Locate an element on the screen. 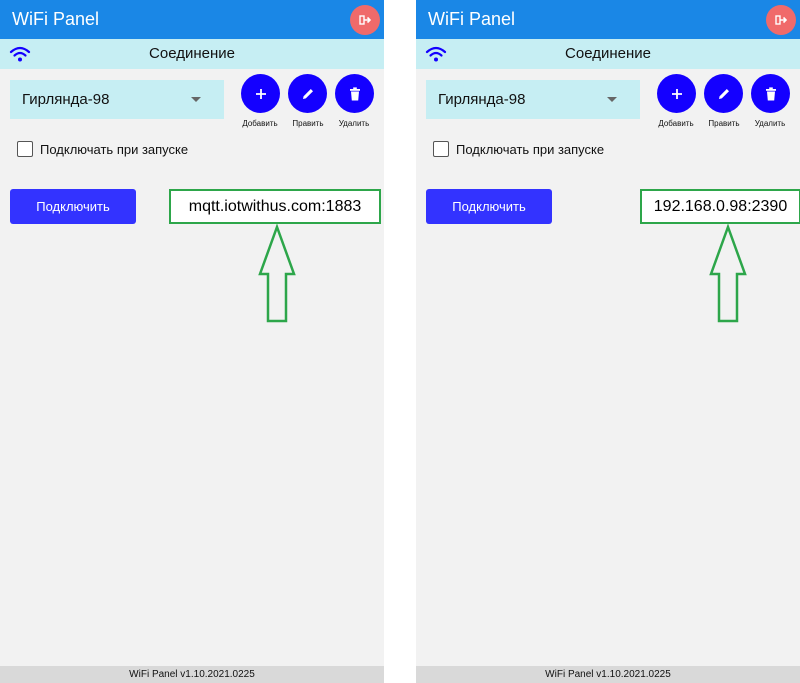 The height and width of the screenshot is (683, 800). server-address: mqtt.iotwithus.com:1883 is located at coordinates (275, 206).